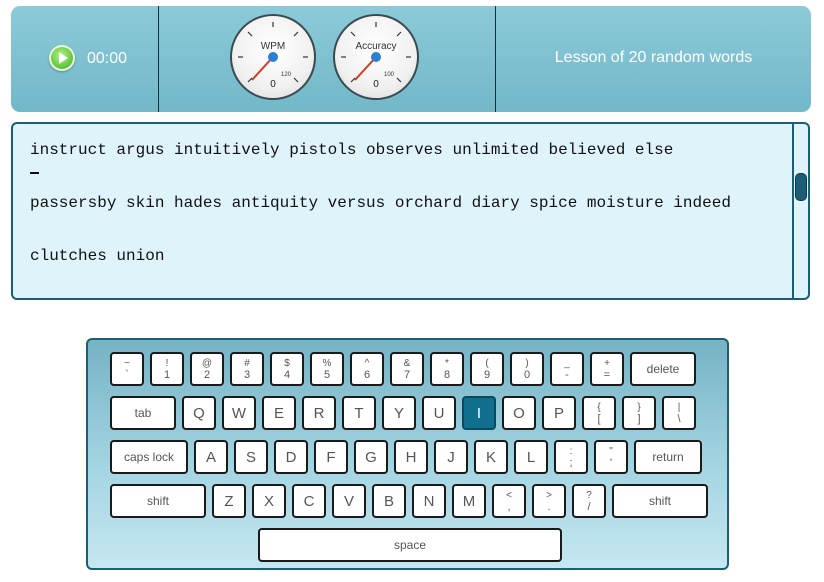 The image size is (824, 582). Describe the element at coordinates (376, 84) in the screenshot. I see `accuracy-gauge-value: 0` at that location.